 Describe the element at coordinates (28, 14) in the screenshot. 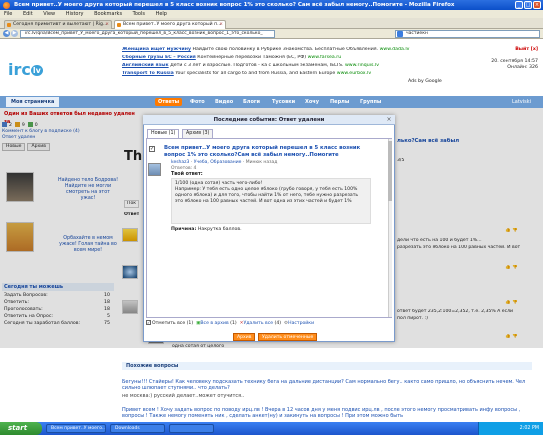

I see `menu-edit: Edit` at that location.